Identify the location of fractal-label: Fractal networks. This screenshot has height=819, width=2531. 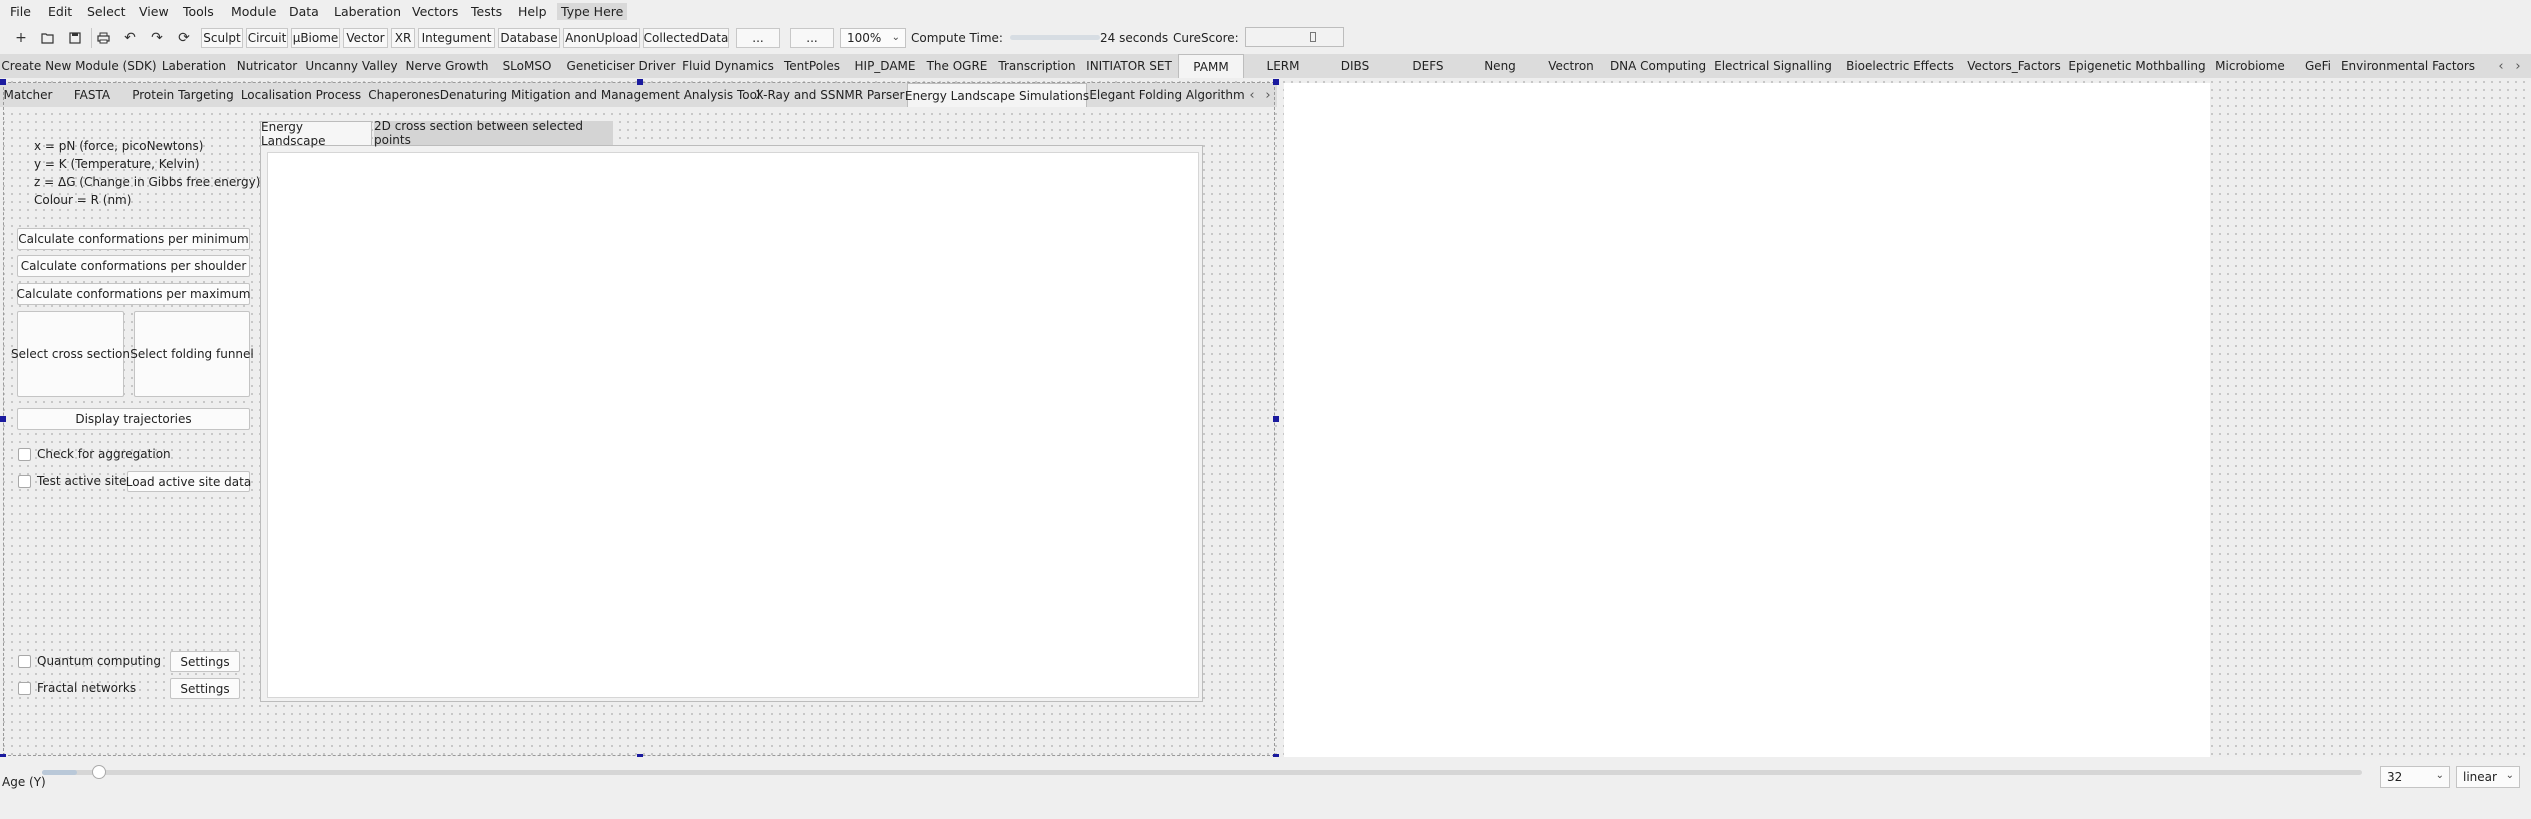
(87, 688).